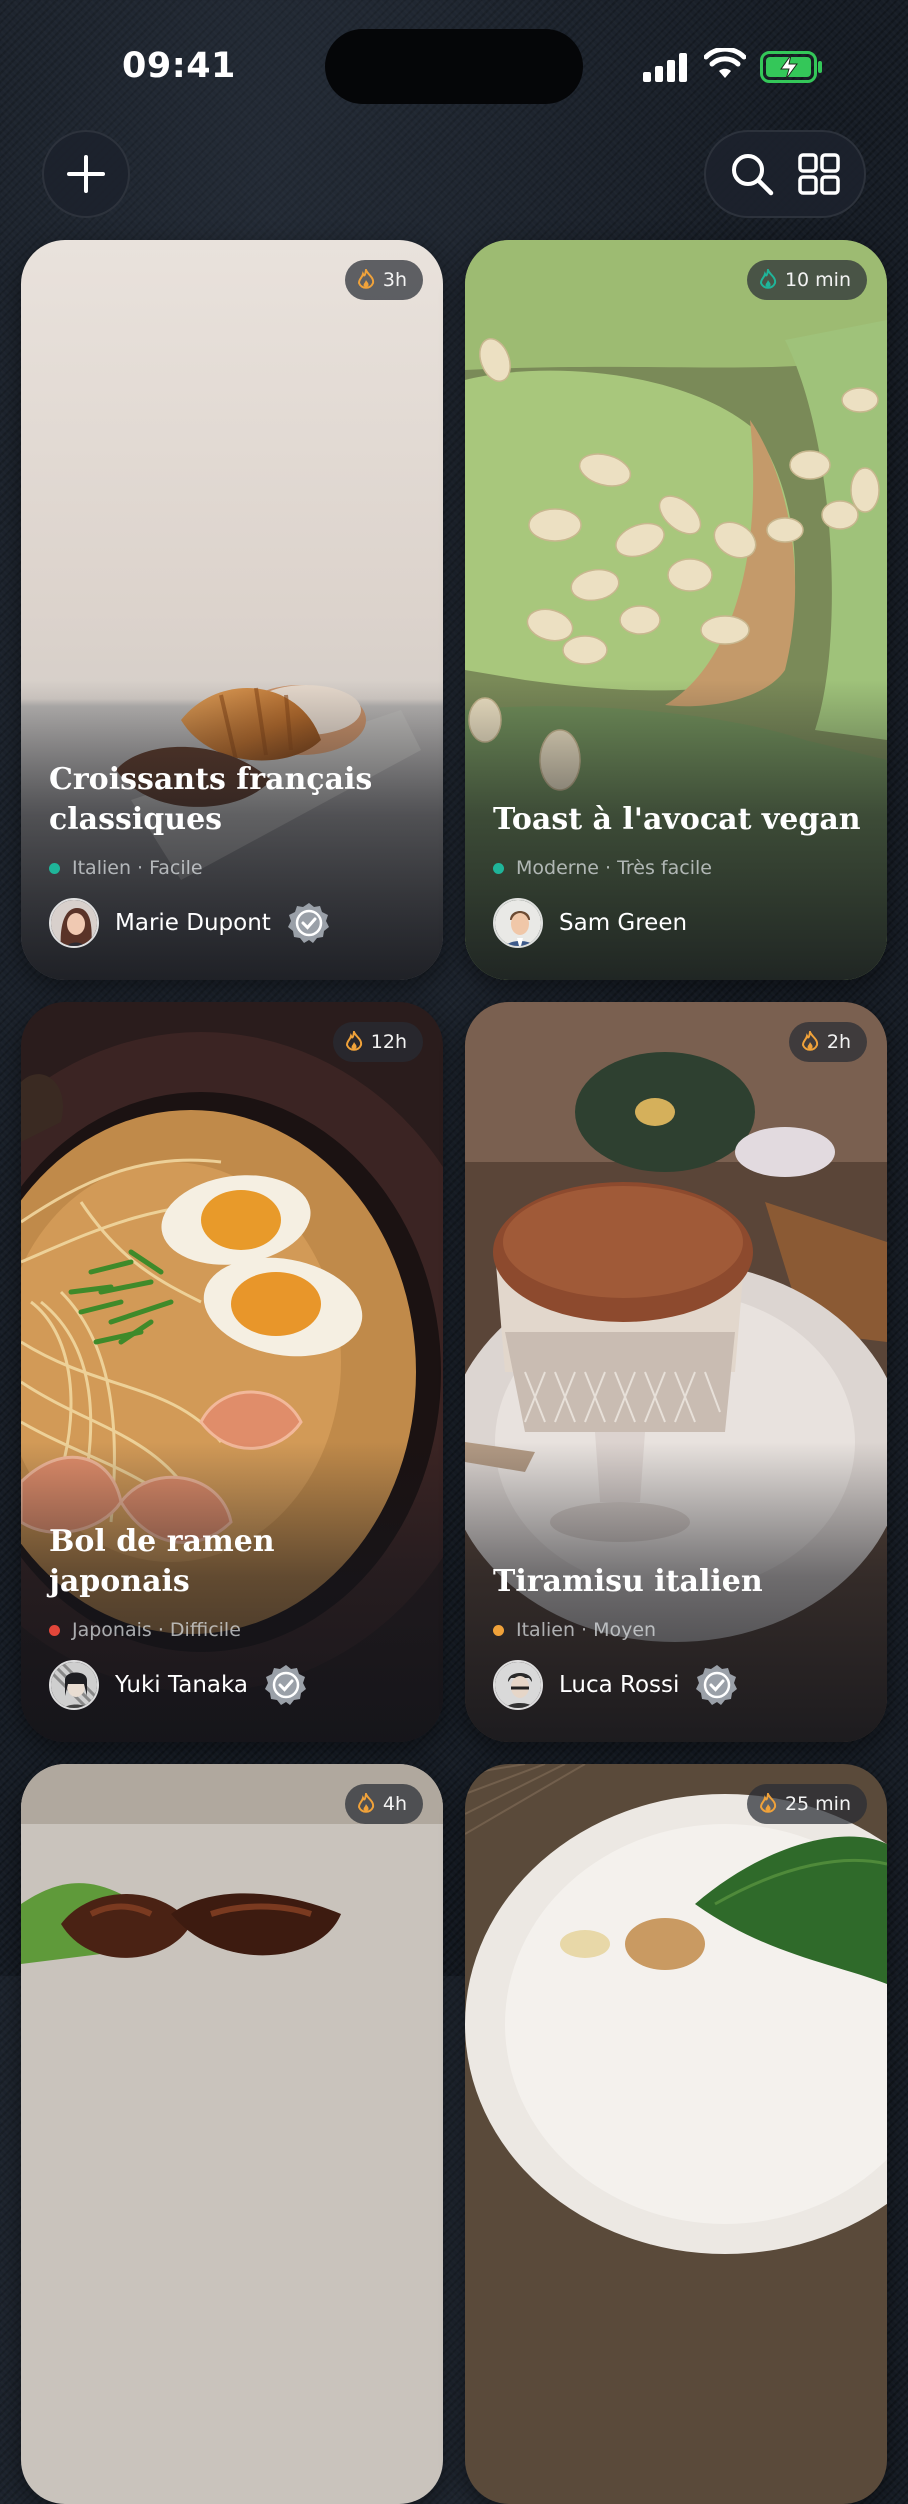 The image size is (908, 2504). I want to click on battery-charging-icon, so click(791, 67).